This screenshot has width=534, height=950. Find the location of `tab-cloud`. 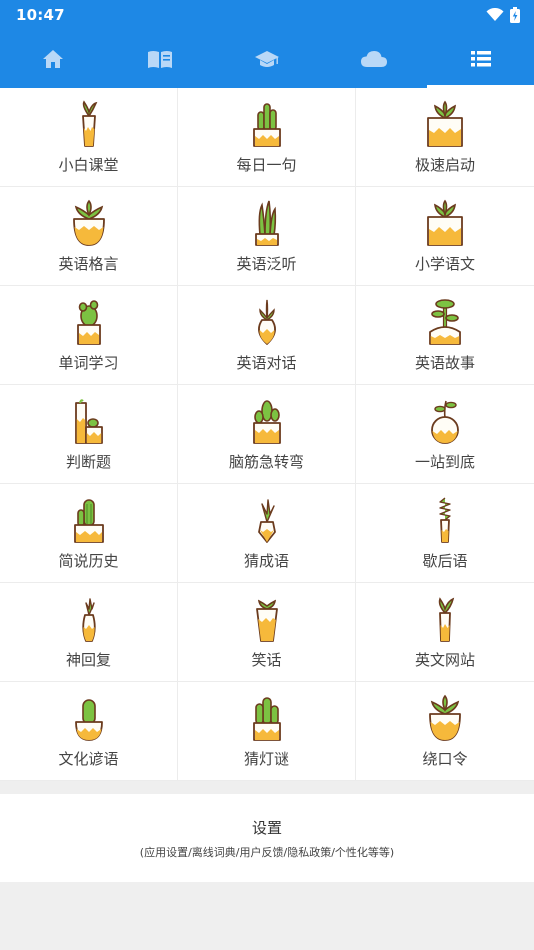

tab-cloud is located at coordinates (373, 59).